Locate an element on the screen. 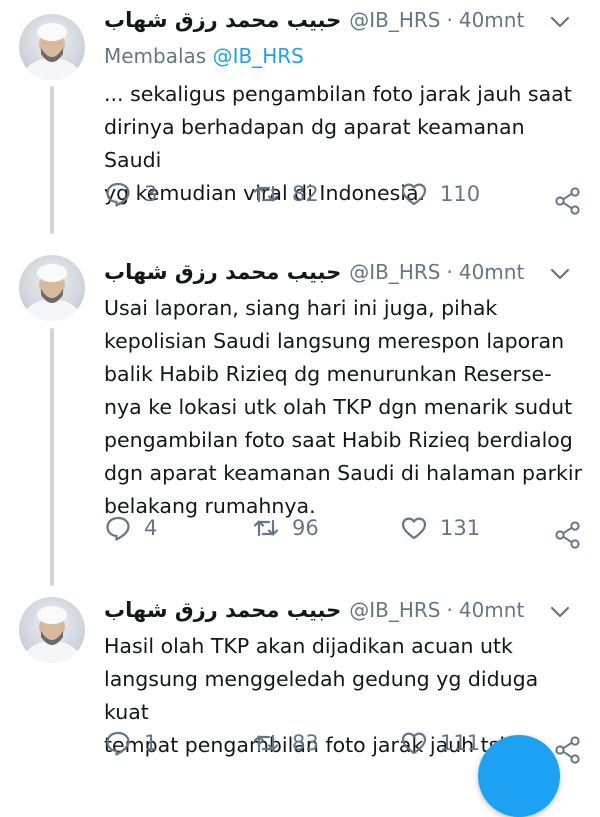 Image resolution: width=600 pixels, height=817 pixels. like-button: 110 is located at coordinates (440, 194).